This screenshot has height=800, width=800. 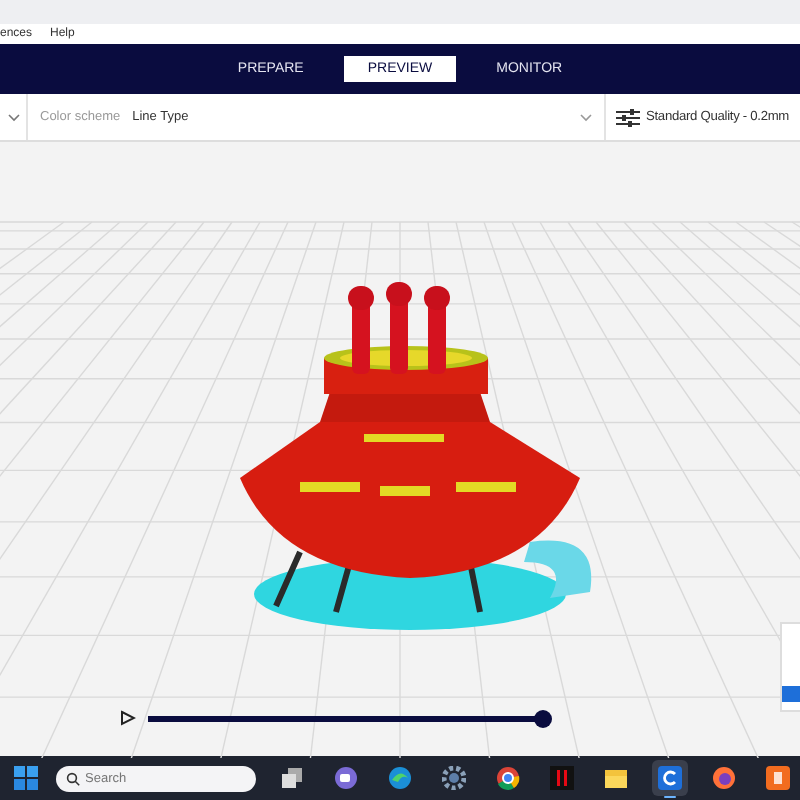 What do you see at coordinates (291, 778) in the screenshot?
I see `task-view-icon` at bounding box center [291, 778].